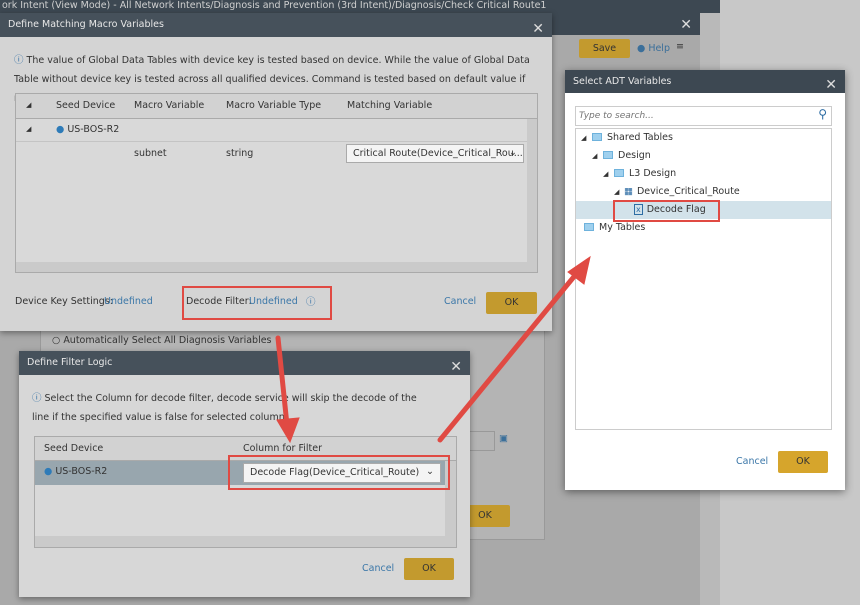 This screenshot has width=860, height=605. What do you see at coordinates (433, 349) in the screenshot?
I see `annotation-arrows` at bounding box center [433, 349].